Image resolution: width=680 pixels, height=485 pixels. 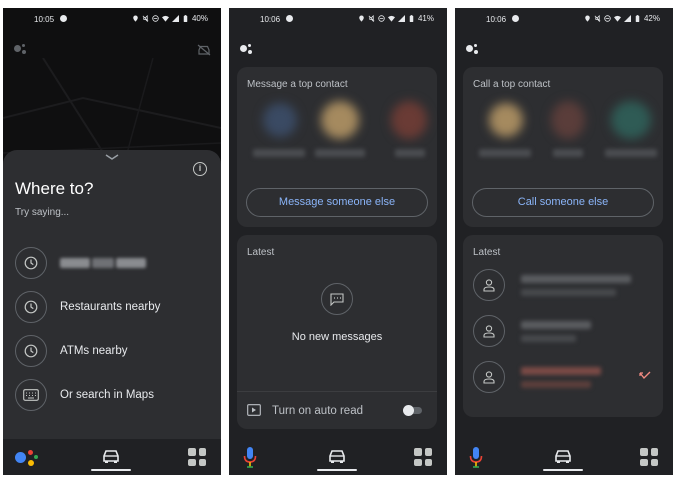 What do you see at coordinates (297, 84) in the screenshot?
I see `card-title: Message a top contact` at bounding box center [297, 84].